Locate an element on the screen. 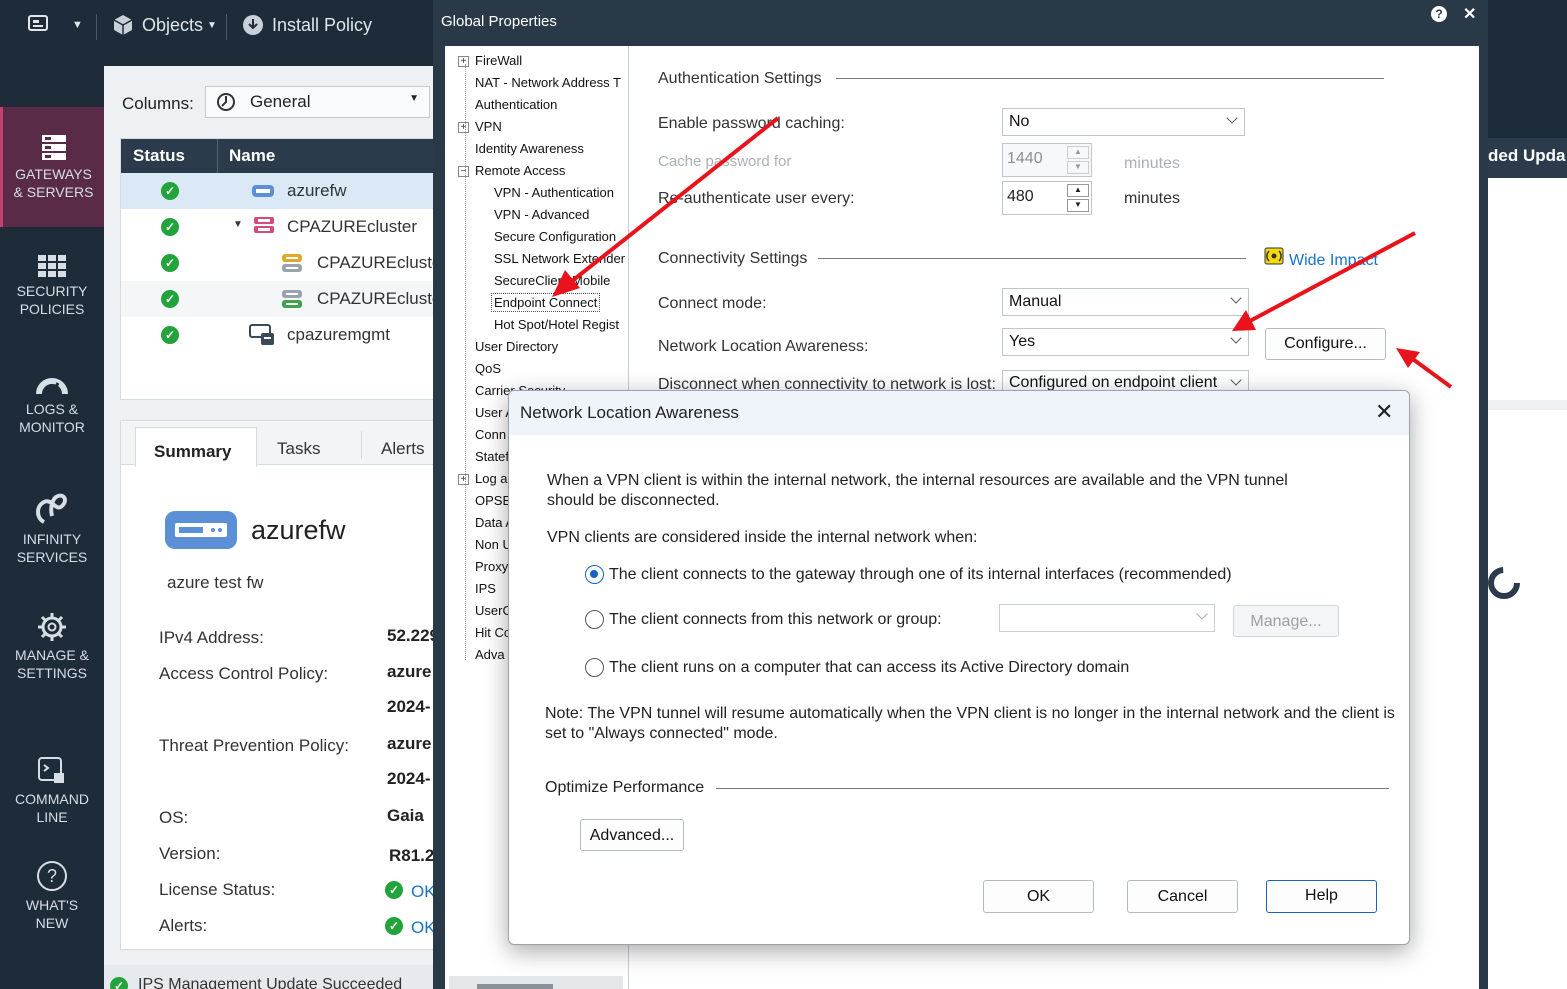 The image size is (1567, 989). license-value: OK is located at coordinates (423, 892).